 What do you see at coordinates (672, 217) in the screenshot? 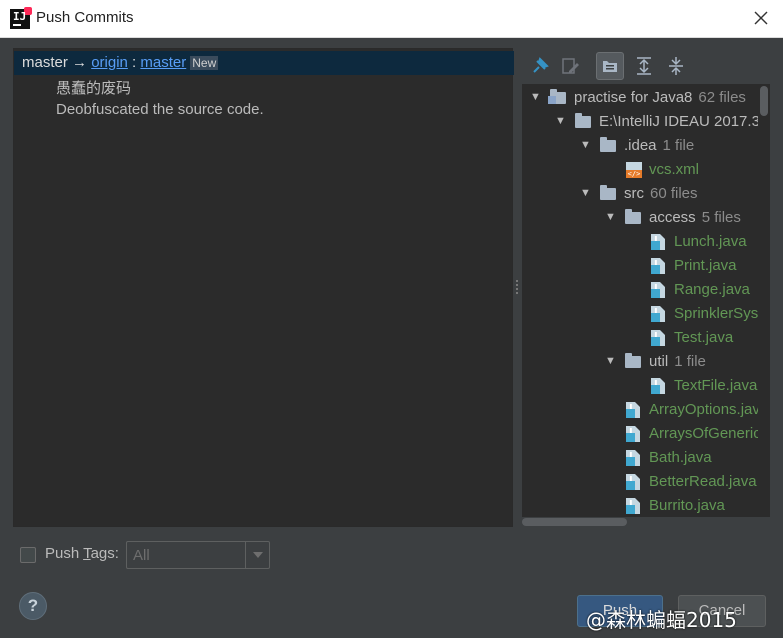
I see `tree-node-label: access` at bounding box center [672, 217].